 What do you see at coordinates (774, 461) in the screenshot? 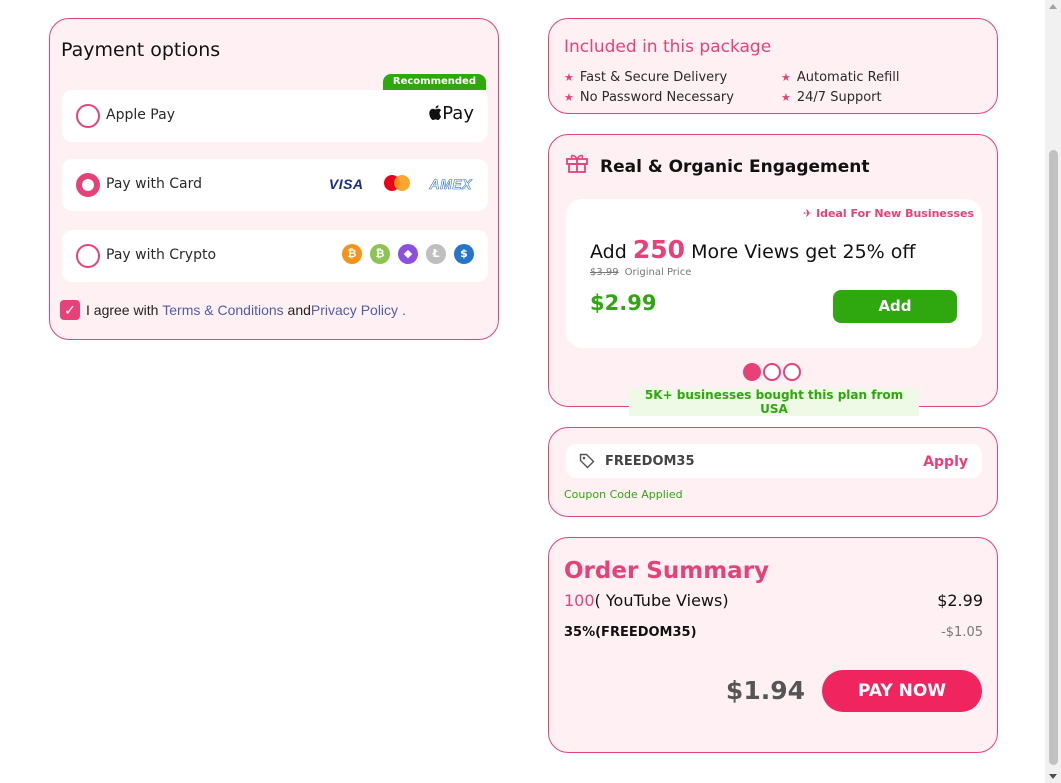
I see `coupon-input: FREEDOM35 Apply` at bounding box center [774, 461].